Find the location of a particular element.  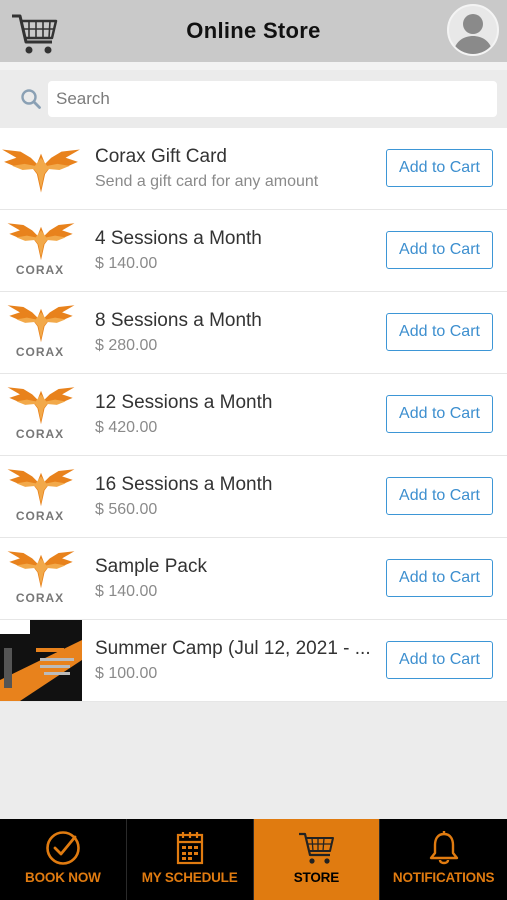

app-header: Online Store is located at coordinates (253, 31).